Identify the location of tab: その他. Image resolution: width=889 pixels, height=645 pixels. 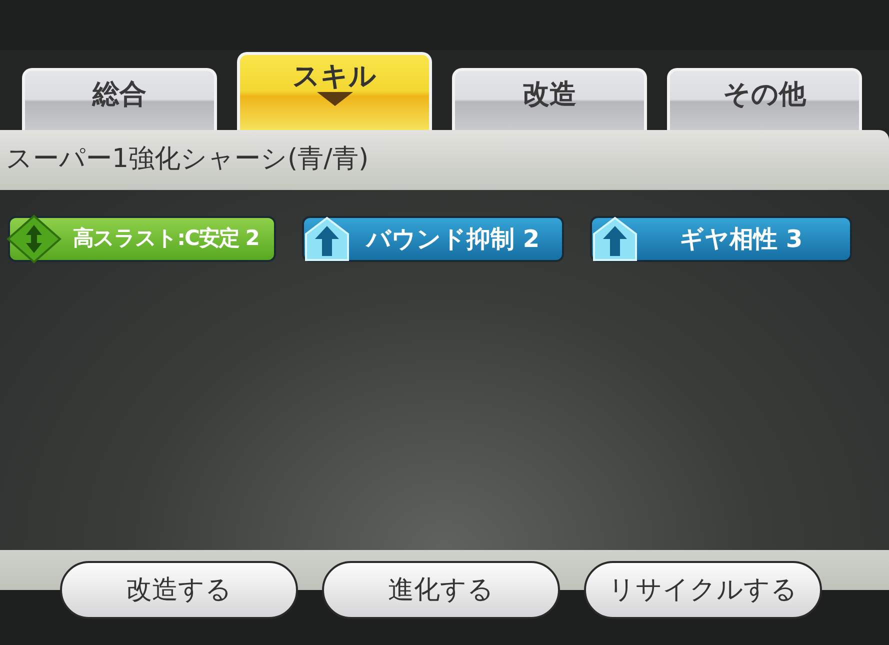
(764, 99).